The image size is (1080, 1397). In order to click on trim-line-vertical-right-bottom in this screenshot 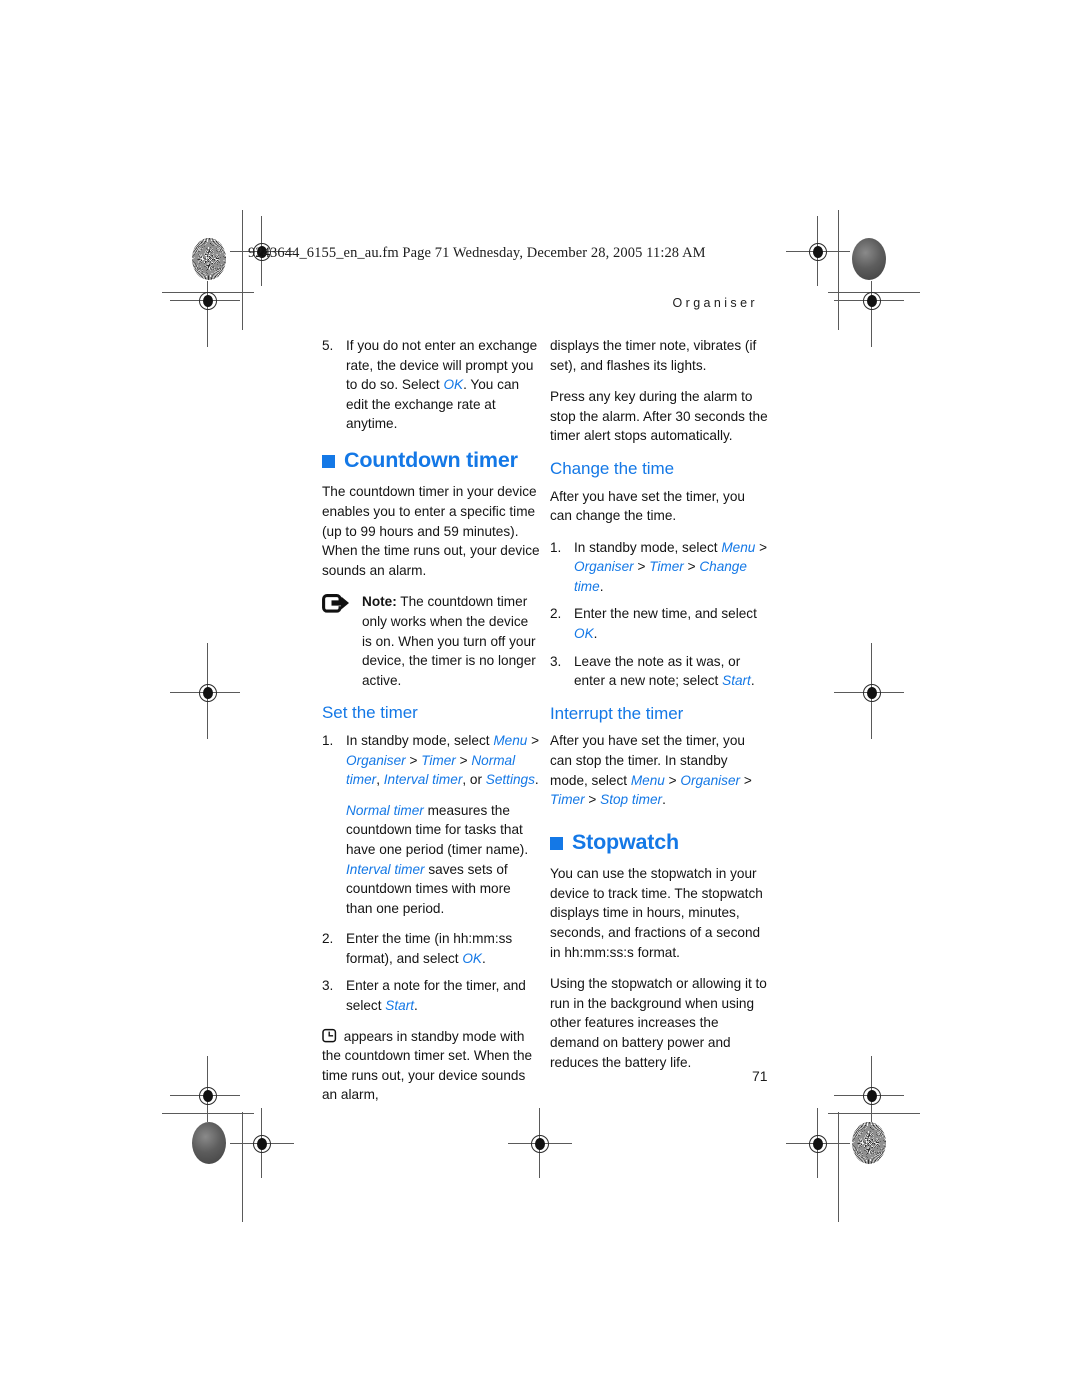, I will do `click(838, 1167)`.